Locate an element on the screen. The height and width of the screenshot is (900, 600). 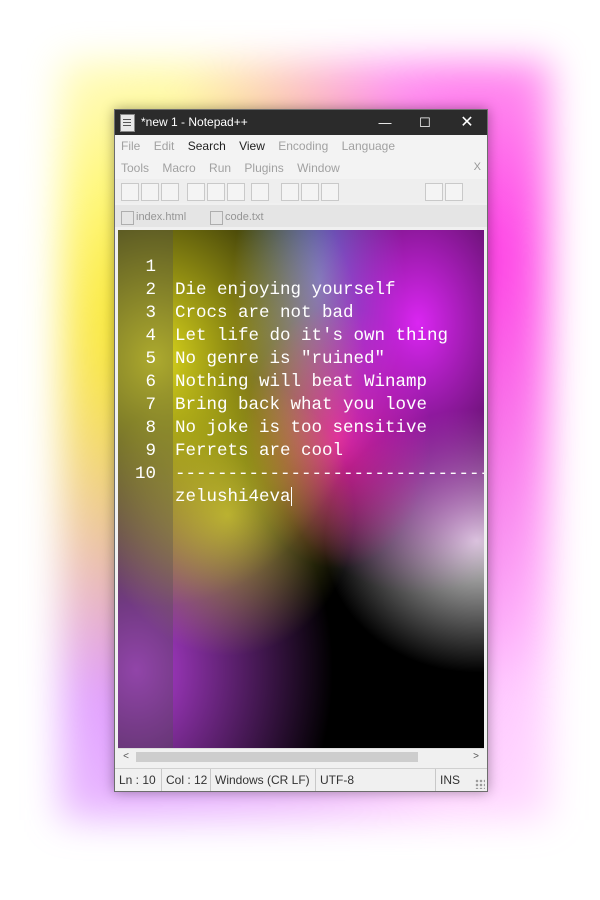
menu-row-2: Tools Macro Run Plugins Window is located at coordinates (235, 168).